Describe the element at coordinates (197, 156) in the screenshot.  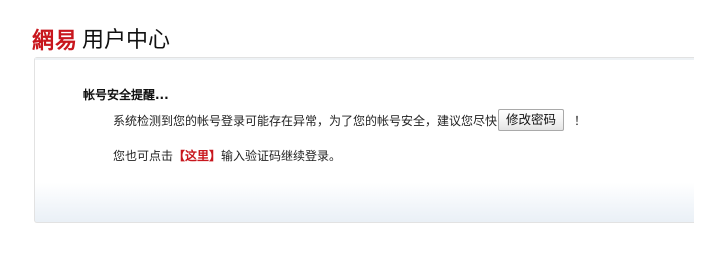
I see `here-link: 【这里】` at that location.